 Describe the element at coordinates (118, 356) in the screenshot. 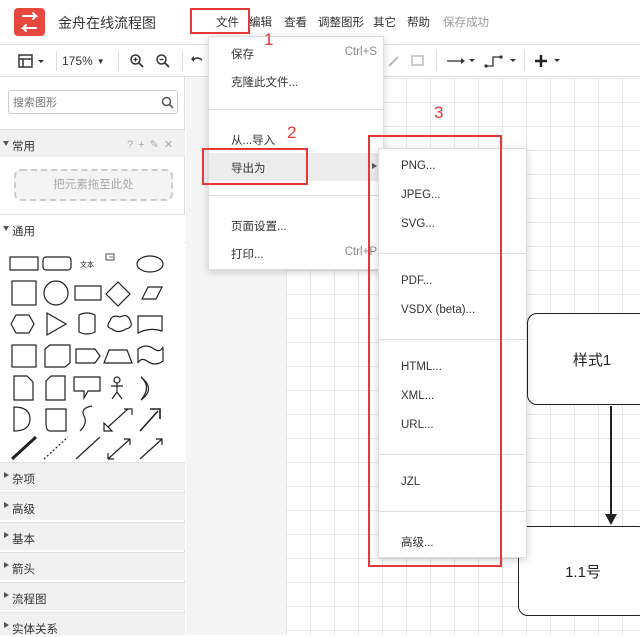

I see `trapezoid-shape` at that location.